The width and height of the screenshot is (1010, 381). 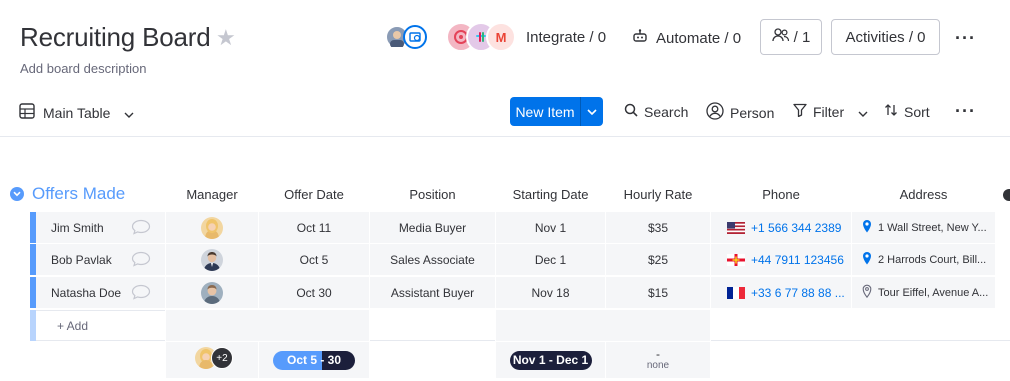 What do you see at coordinates (658, 227) in the screenshot?
I see `hourly-rate-cell: $35` at bounding box center [658, 227].